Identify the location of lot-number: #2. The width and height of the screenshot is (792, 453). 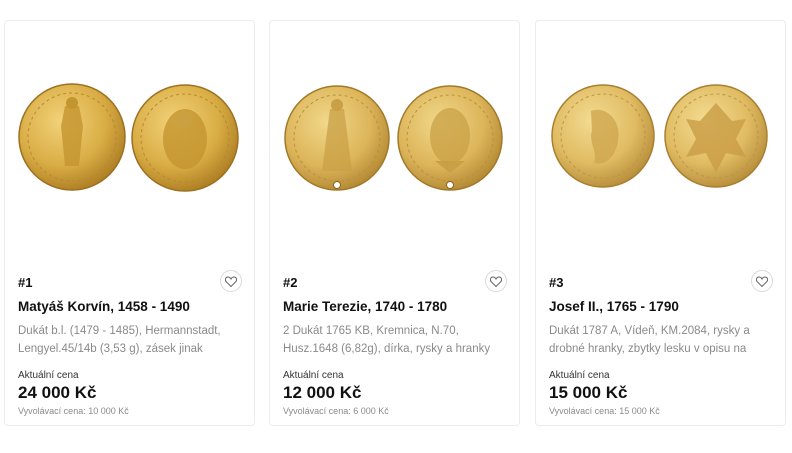
(290, 282).